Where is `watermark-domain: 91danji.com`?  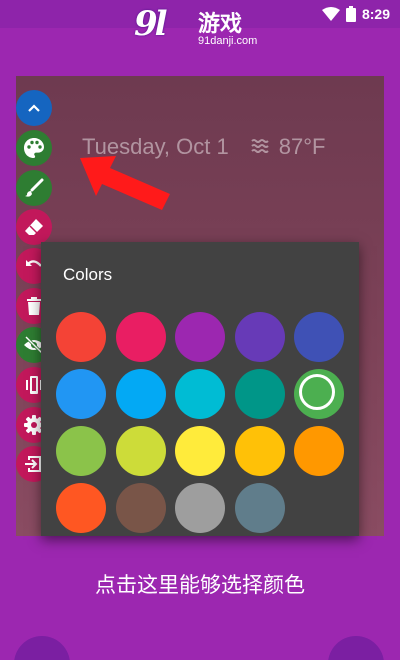
watermark-domain: 91danji.com is located at coordinates (228, 41).